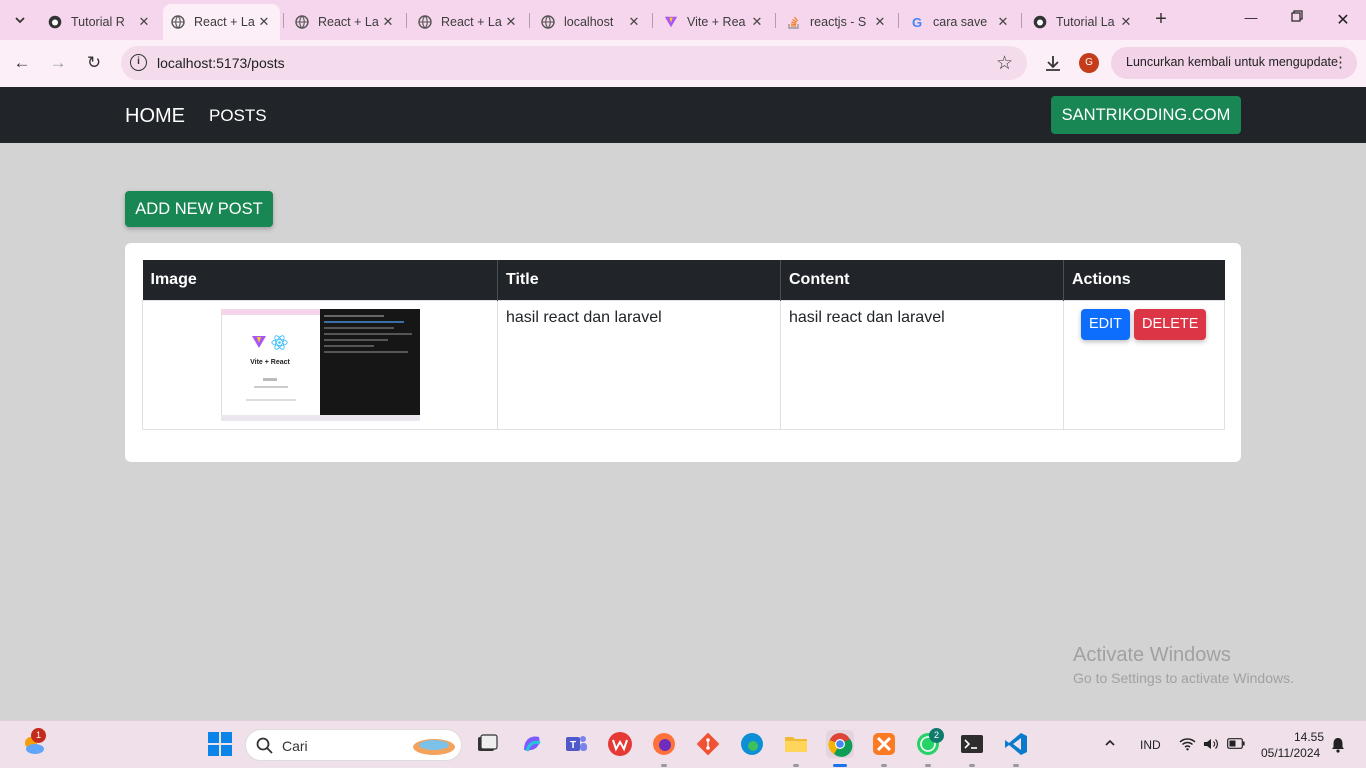  I want to click on clock-date: 05/11/2024, so click(1290, 753).